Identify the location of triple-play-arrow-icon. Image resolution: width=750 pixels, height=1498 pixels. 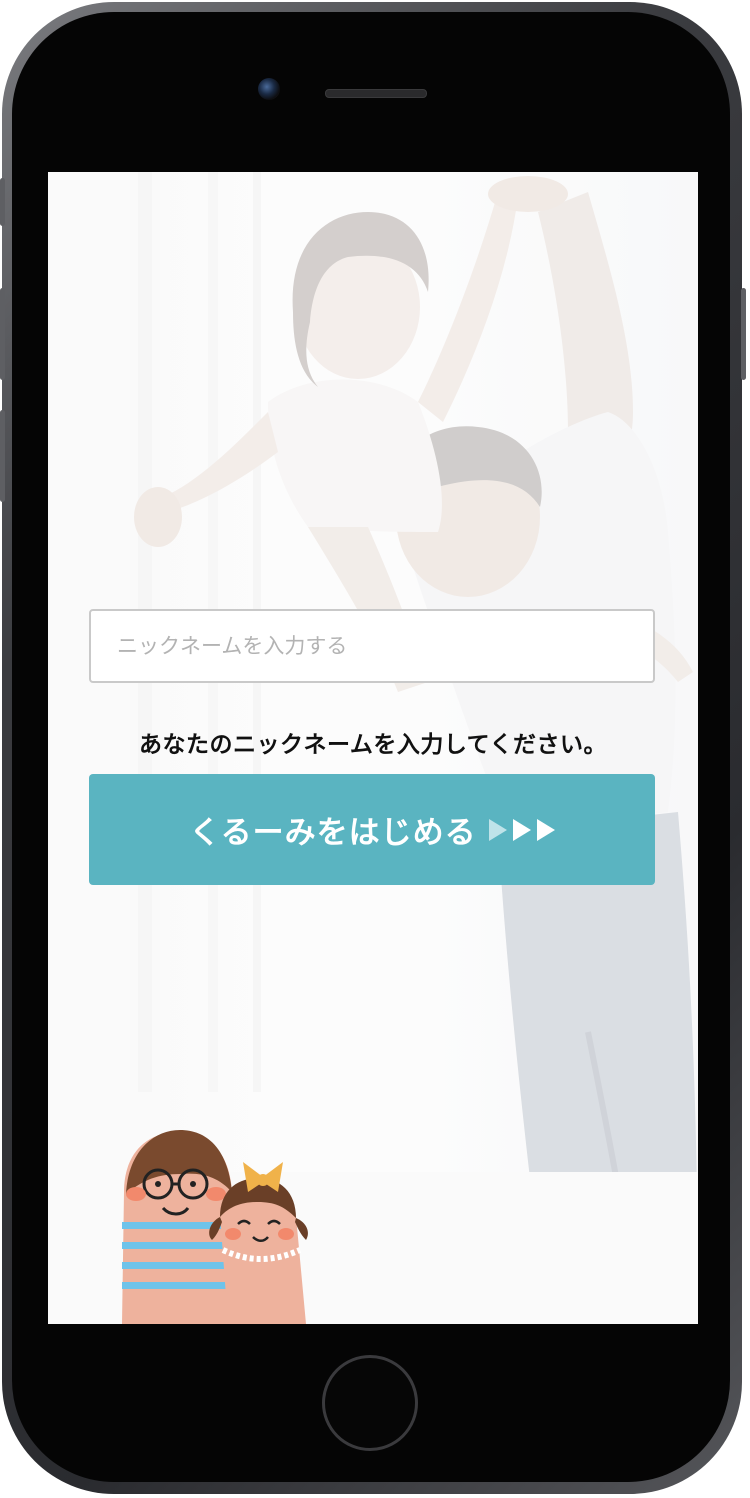
(521, 829).